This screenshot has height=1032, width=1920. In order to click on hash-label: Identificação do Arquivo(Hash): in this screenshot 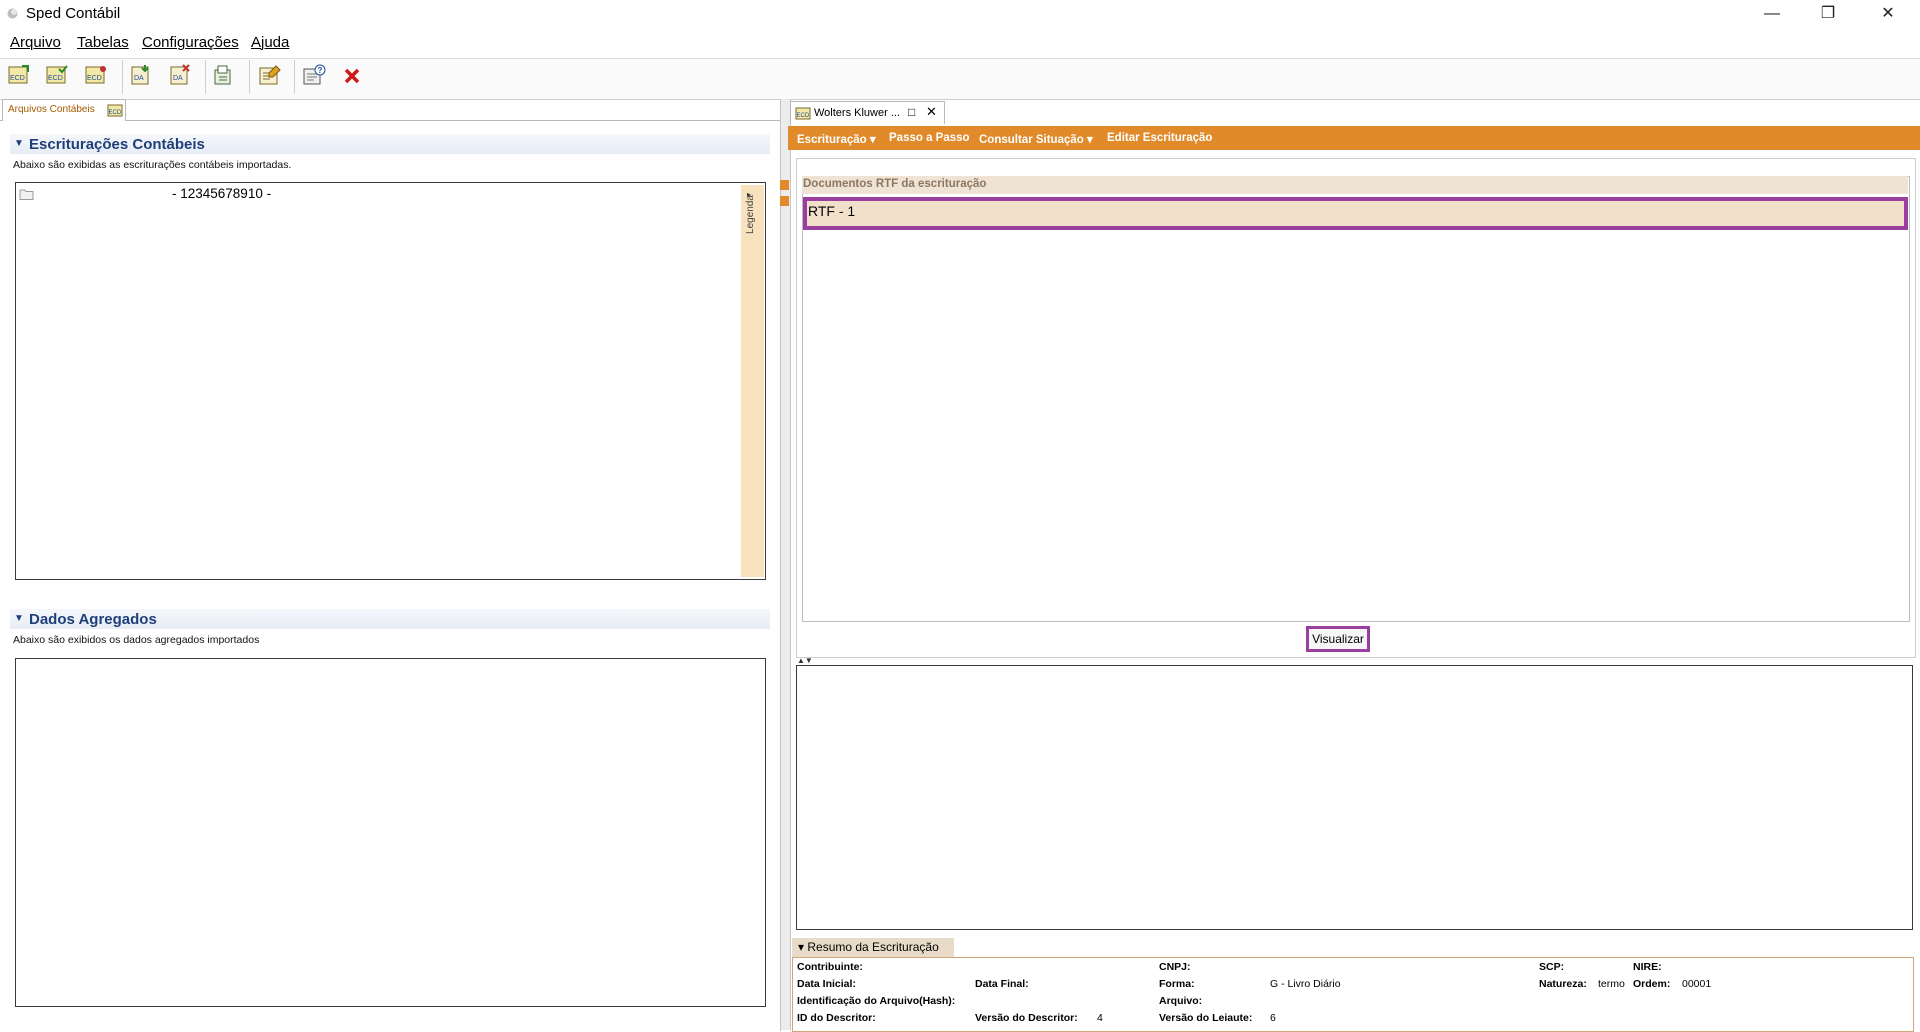, I will do `click(876, 1001)`.